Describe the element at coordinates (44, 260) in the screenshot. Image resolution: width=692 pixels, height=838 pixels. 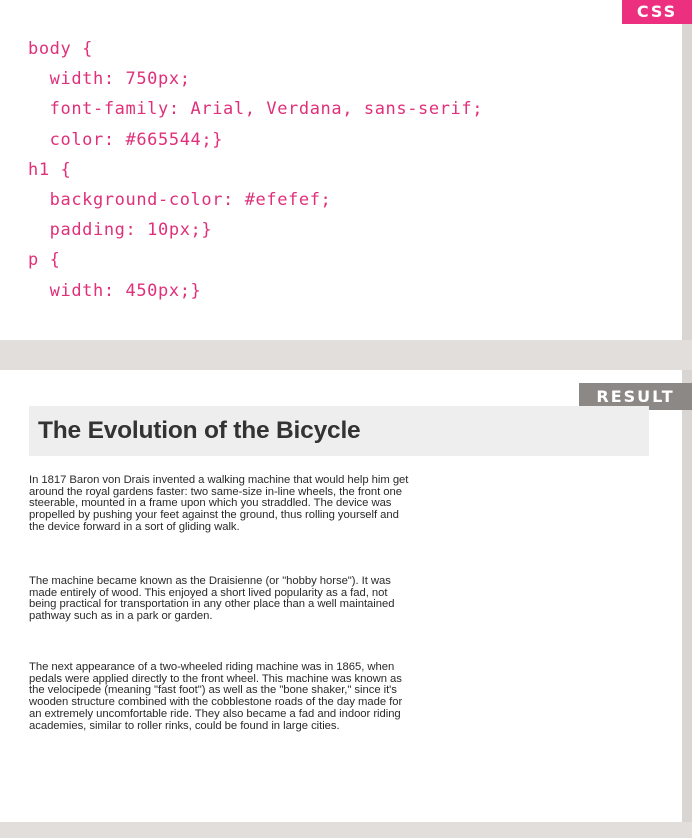
I see `code-line: p {` at that location.